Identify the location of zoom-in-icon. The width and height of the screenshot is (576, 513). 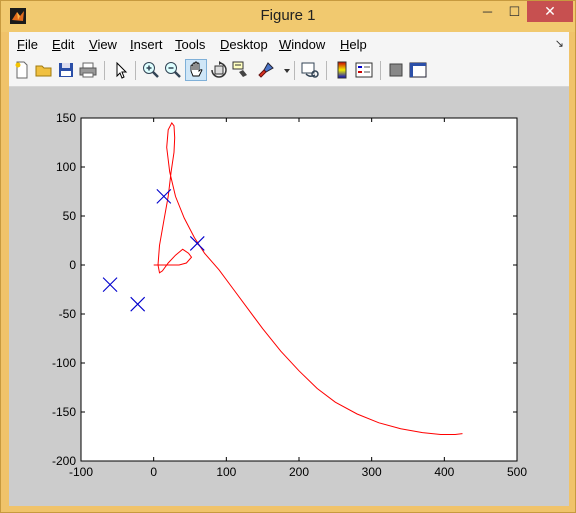
(151, 70).